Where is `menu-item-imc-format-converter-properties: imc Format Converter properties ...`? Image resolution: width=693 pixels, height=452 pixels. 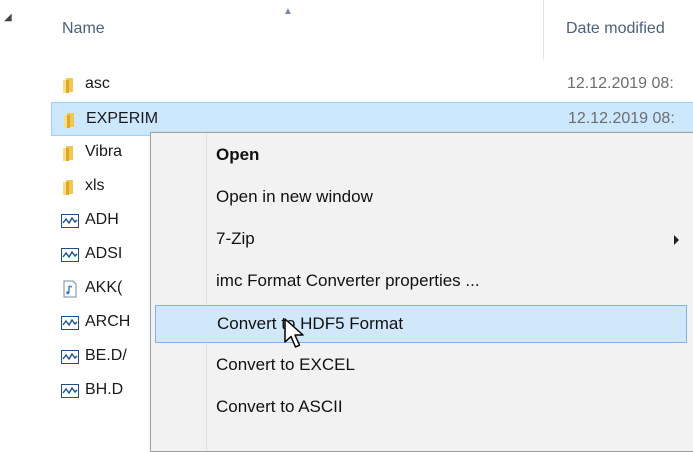
menu-item-imc-format-converter-properties: imc Format Converter properties ... is located at coordinates (421, 282).